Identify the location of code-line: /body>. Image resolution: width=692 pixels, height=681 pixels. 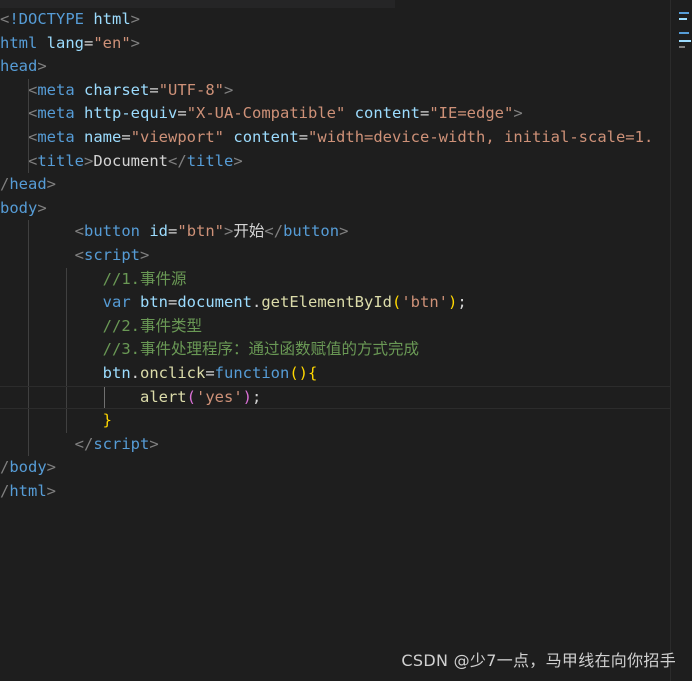
(335, 468).